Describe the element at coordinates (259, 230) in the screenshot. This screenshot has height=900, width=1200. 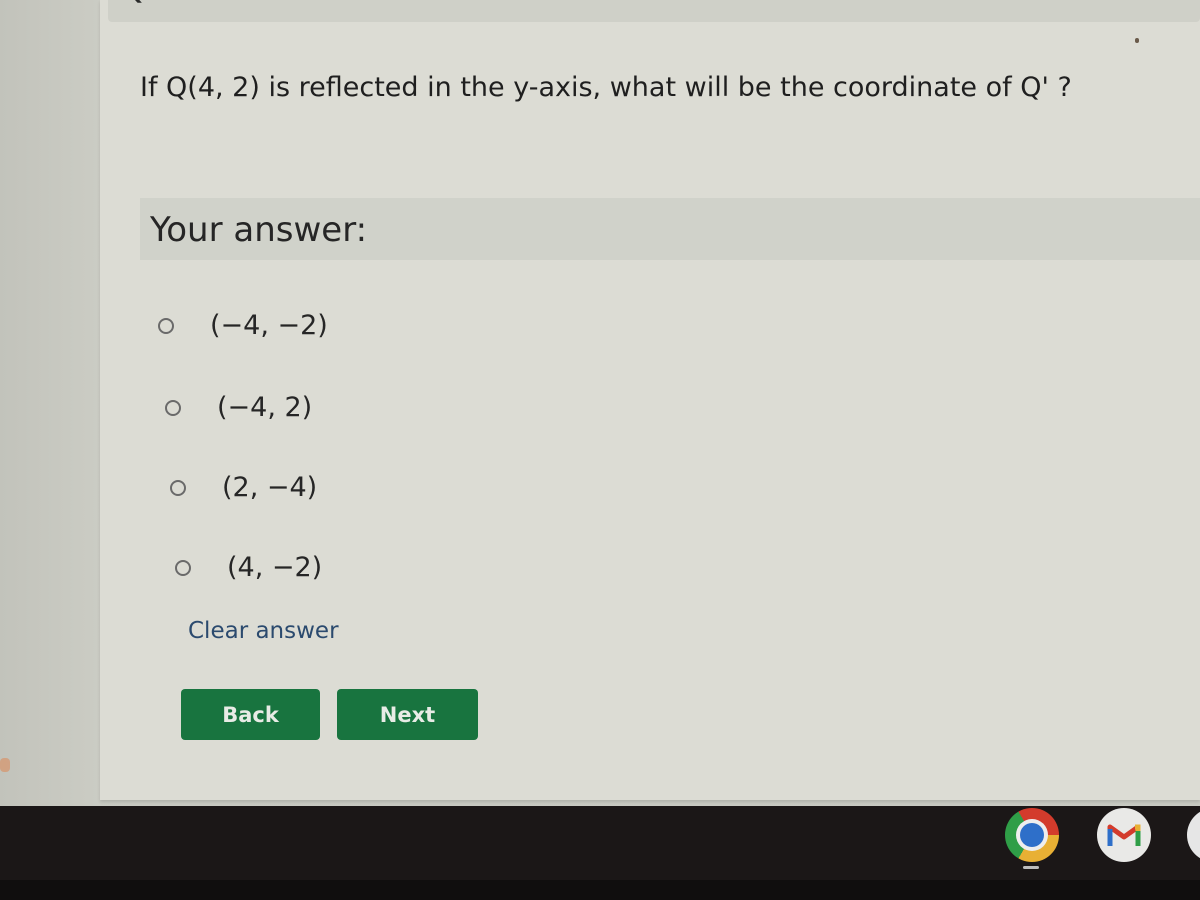
I see `answer-label: Your answer:` at that location.